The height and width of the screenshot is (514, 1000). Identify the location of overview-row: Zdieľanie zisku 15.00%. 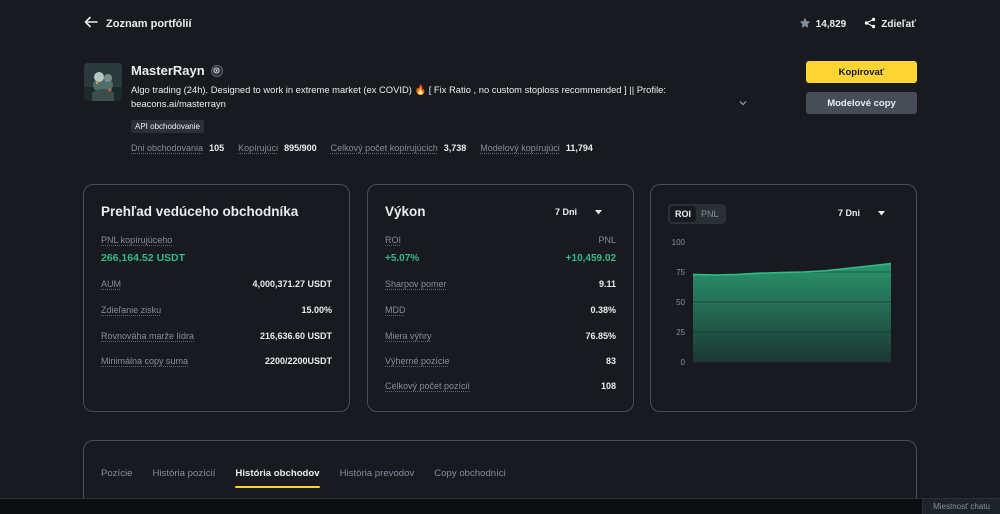
(216, 310).